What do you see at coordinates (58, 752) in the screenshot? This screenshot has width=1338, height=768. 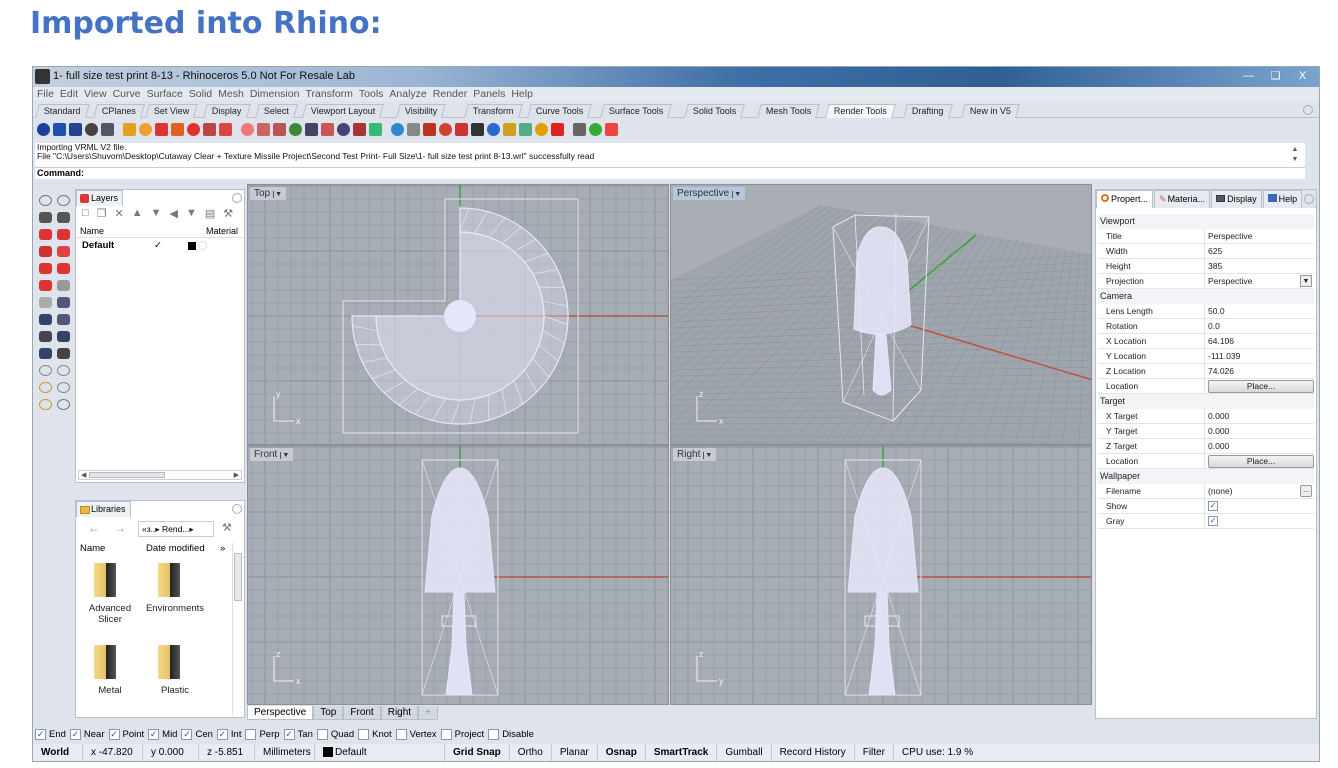 I see `cplane-indicator: World` at bounding box center [58, 752].